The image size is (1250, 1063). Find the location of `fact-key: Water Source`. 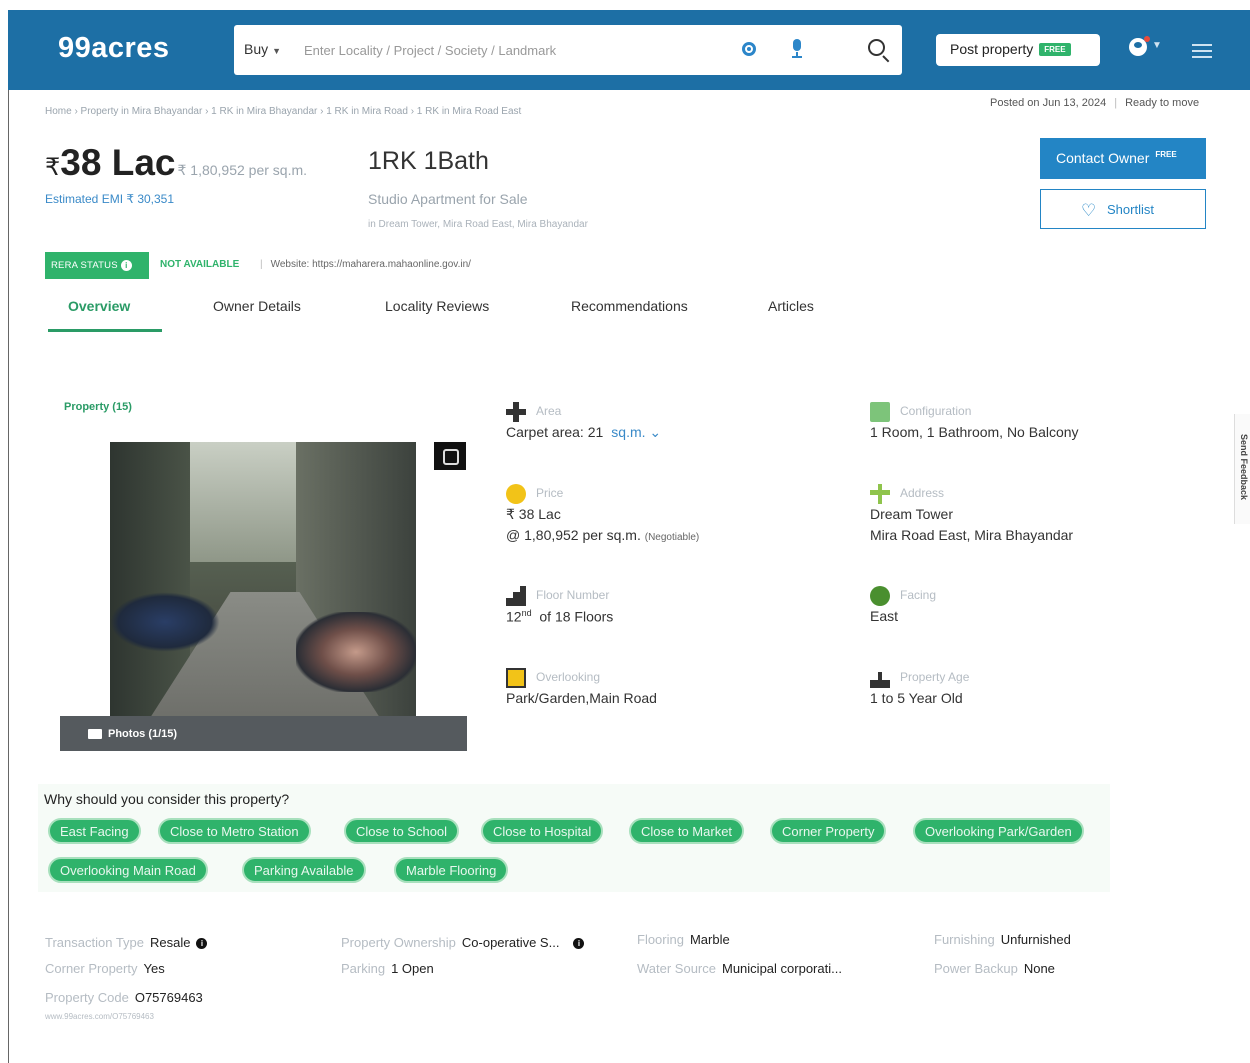

fact-key: Water Source is located at coordinates (676, 968).